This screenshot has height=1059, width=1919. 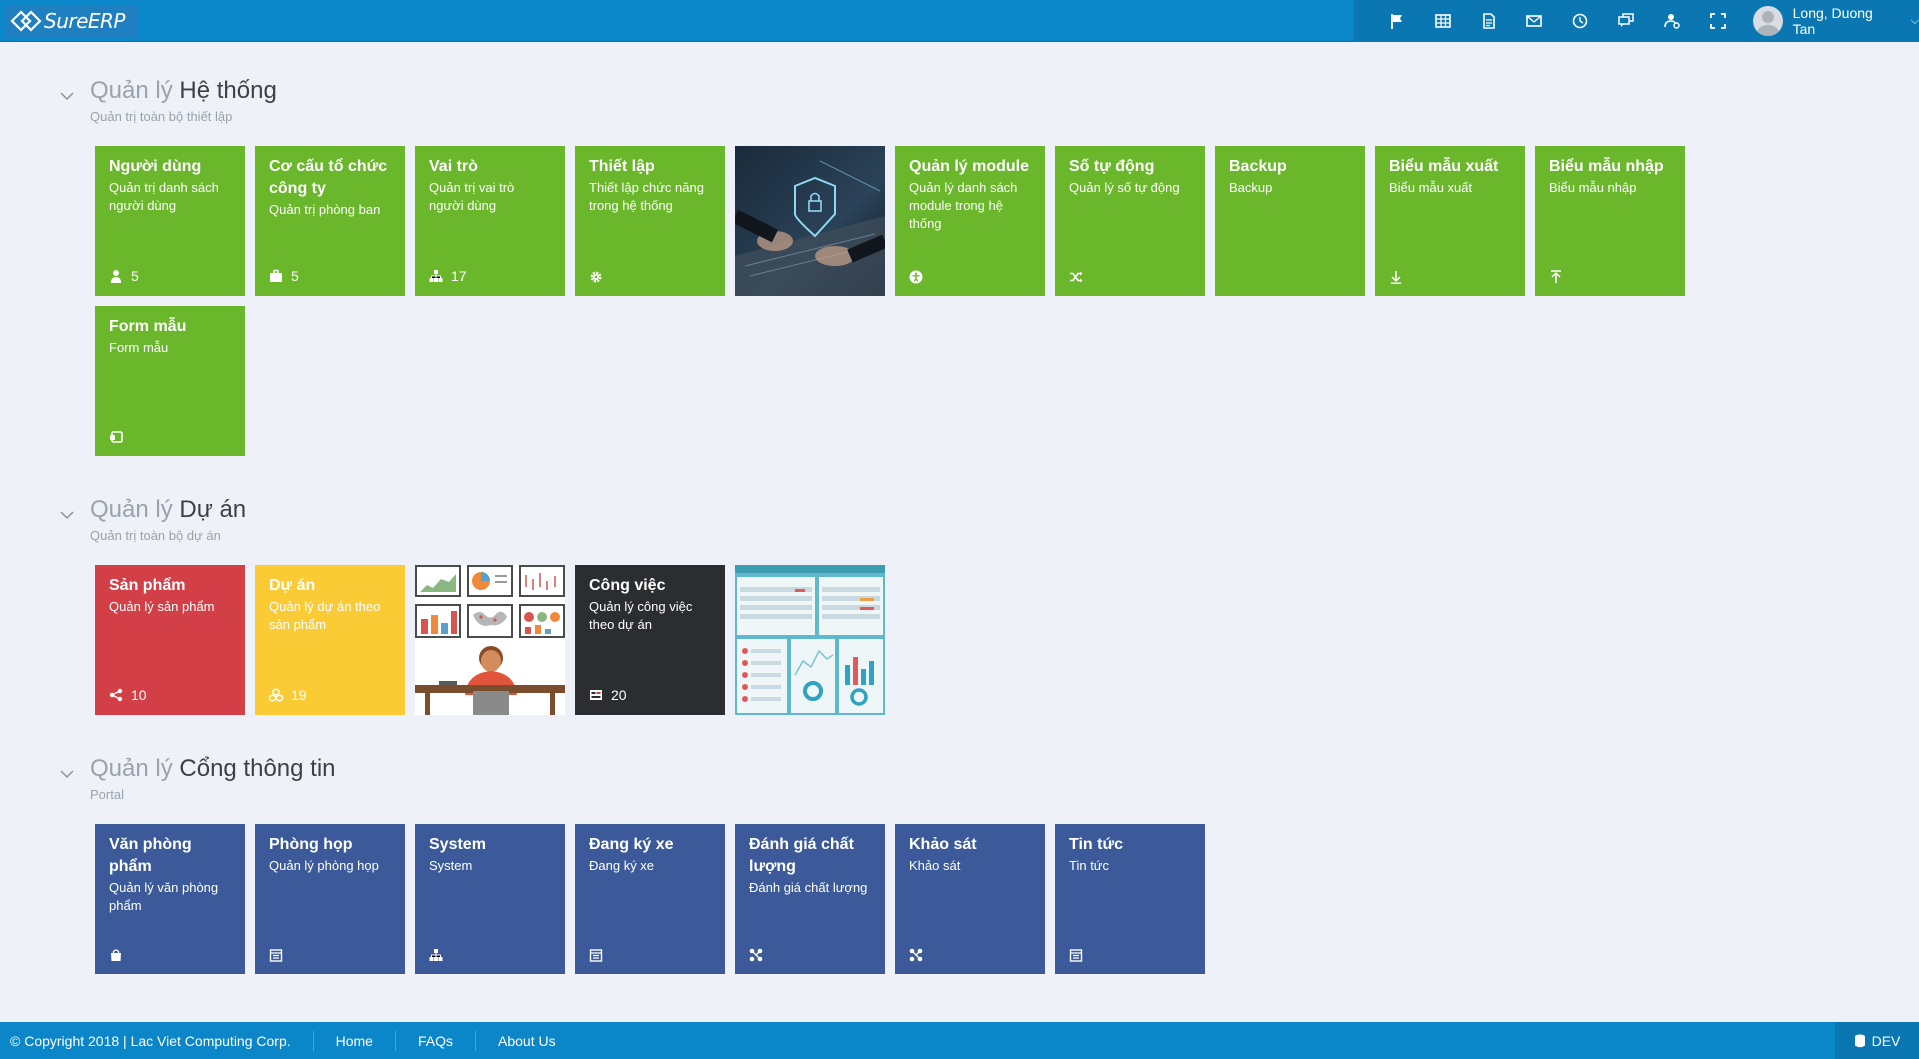 What do you see at coordinates (1130, 899) in the screenshot?
I see `tile-tin-tuc: Tin tức Tin tức` at bounding box center [1130, 899].